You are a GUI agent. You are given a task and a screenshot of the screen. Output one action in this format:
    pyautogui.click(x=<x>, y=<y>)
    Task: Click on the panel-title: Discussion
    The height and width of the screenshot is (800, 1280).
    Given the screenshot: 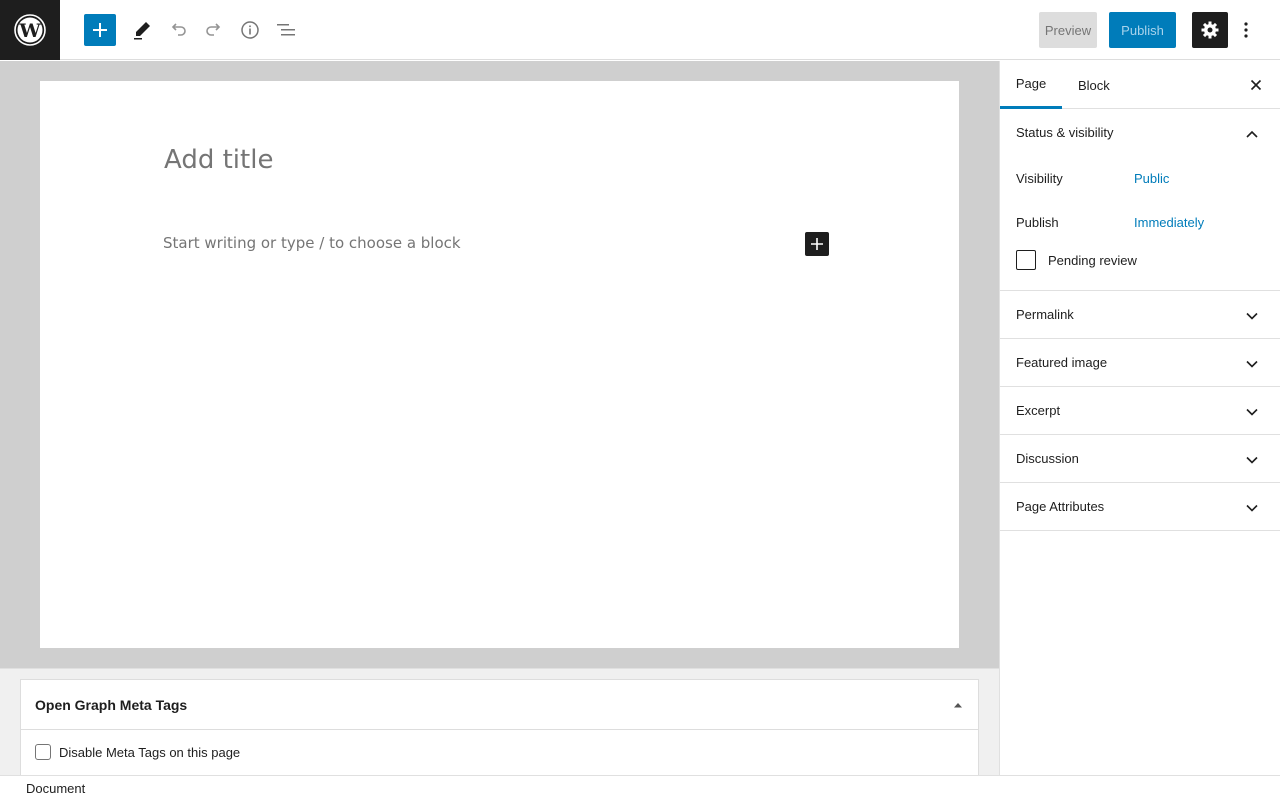 What is the action you would take?
    pyautogui.click(x=1047, y=458)
    